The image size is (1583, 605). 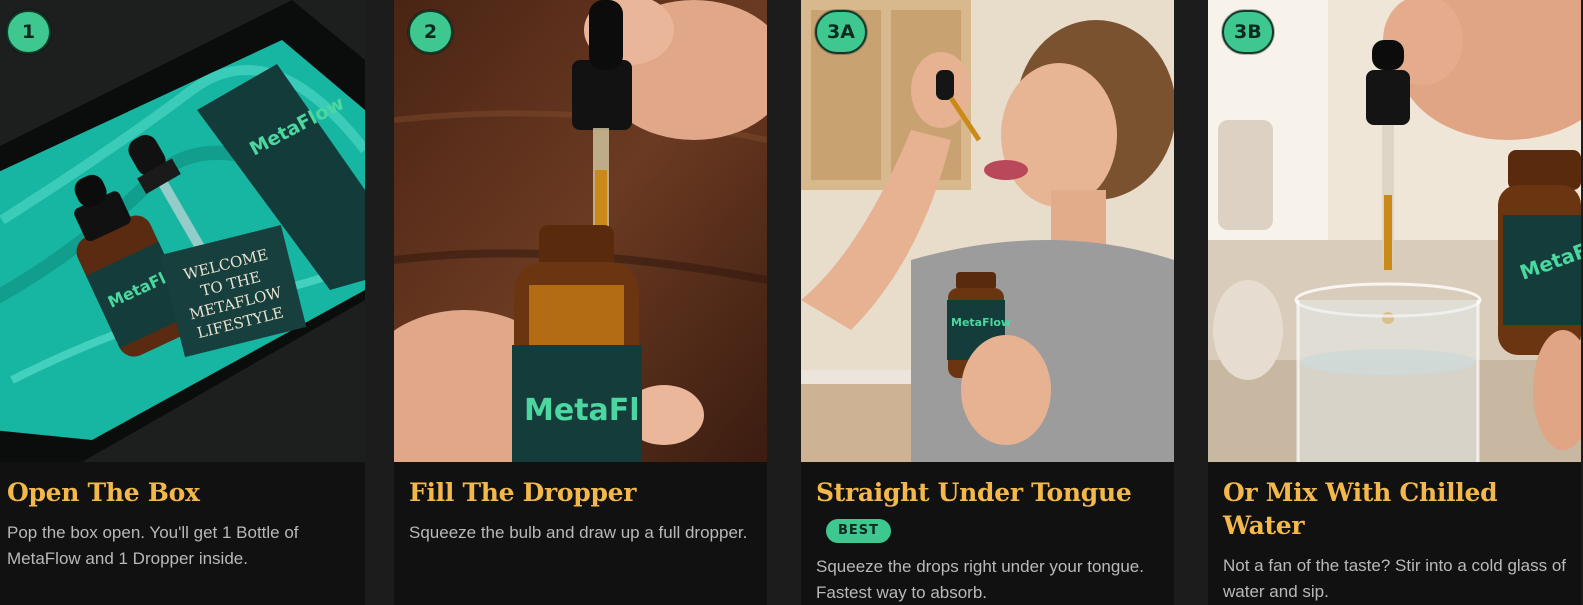 I want to click on step-title: Open The Box, so click(x=103, y=492).